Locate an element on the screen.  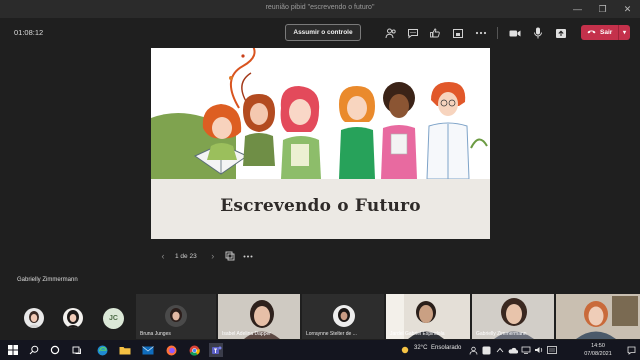
participant-tile: Bruna Junges is located at coordinates (176, 316).